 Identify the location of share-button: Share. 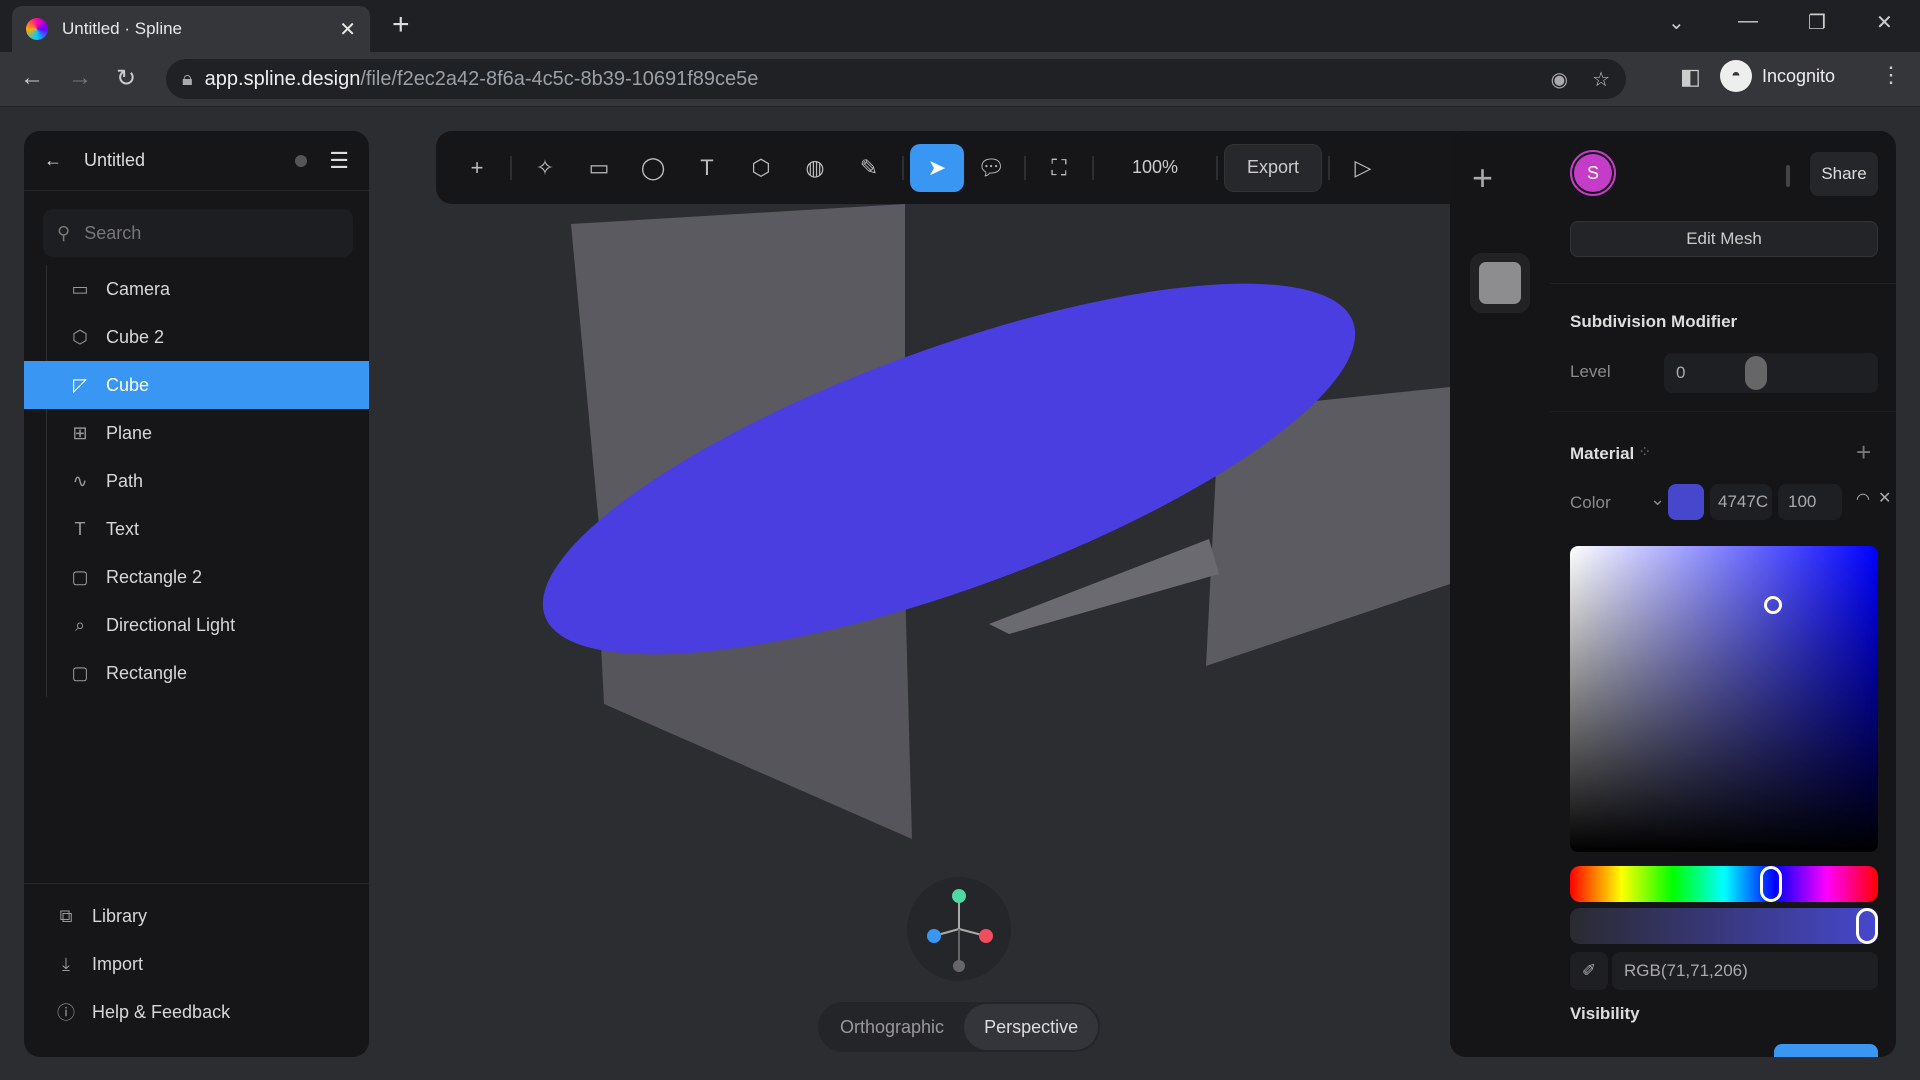
(1844, 174).